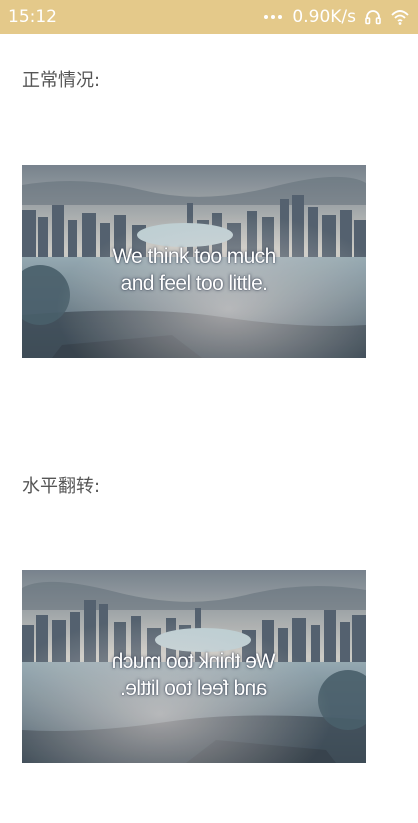 The width and height of the screenshot is (418, 823). Describe the element at coordinates (273, 17) in the screenshot. I see `more-dots-icon` at that location.